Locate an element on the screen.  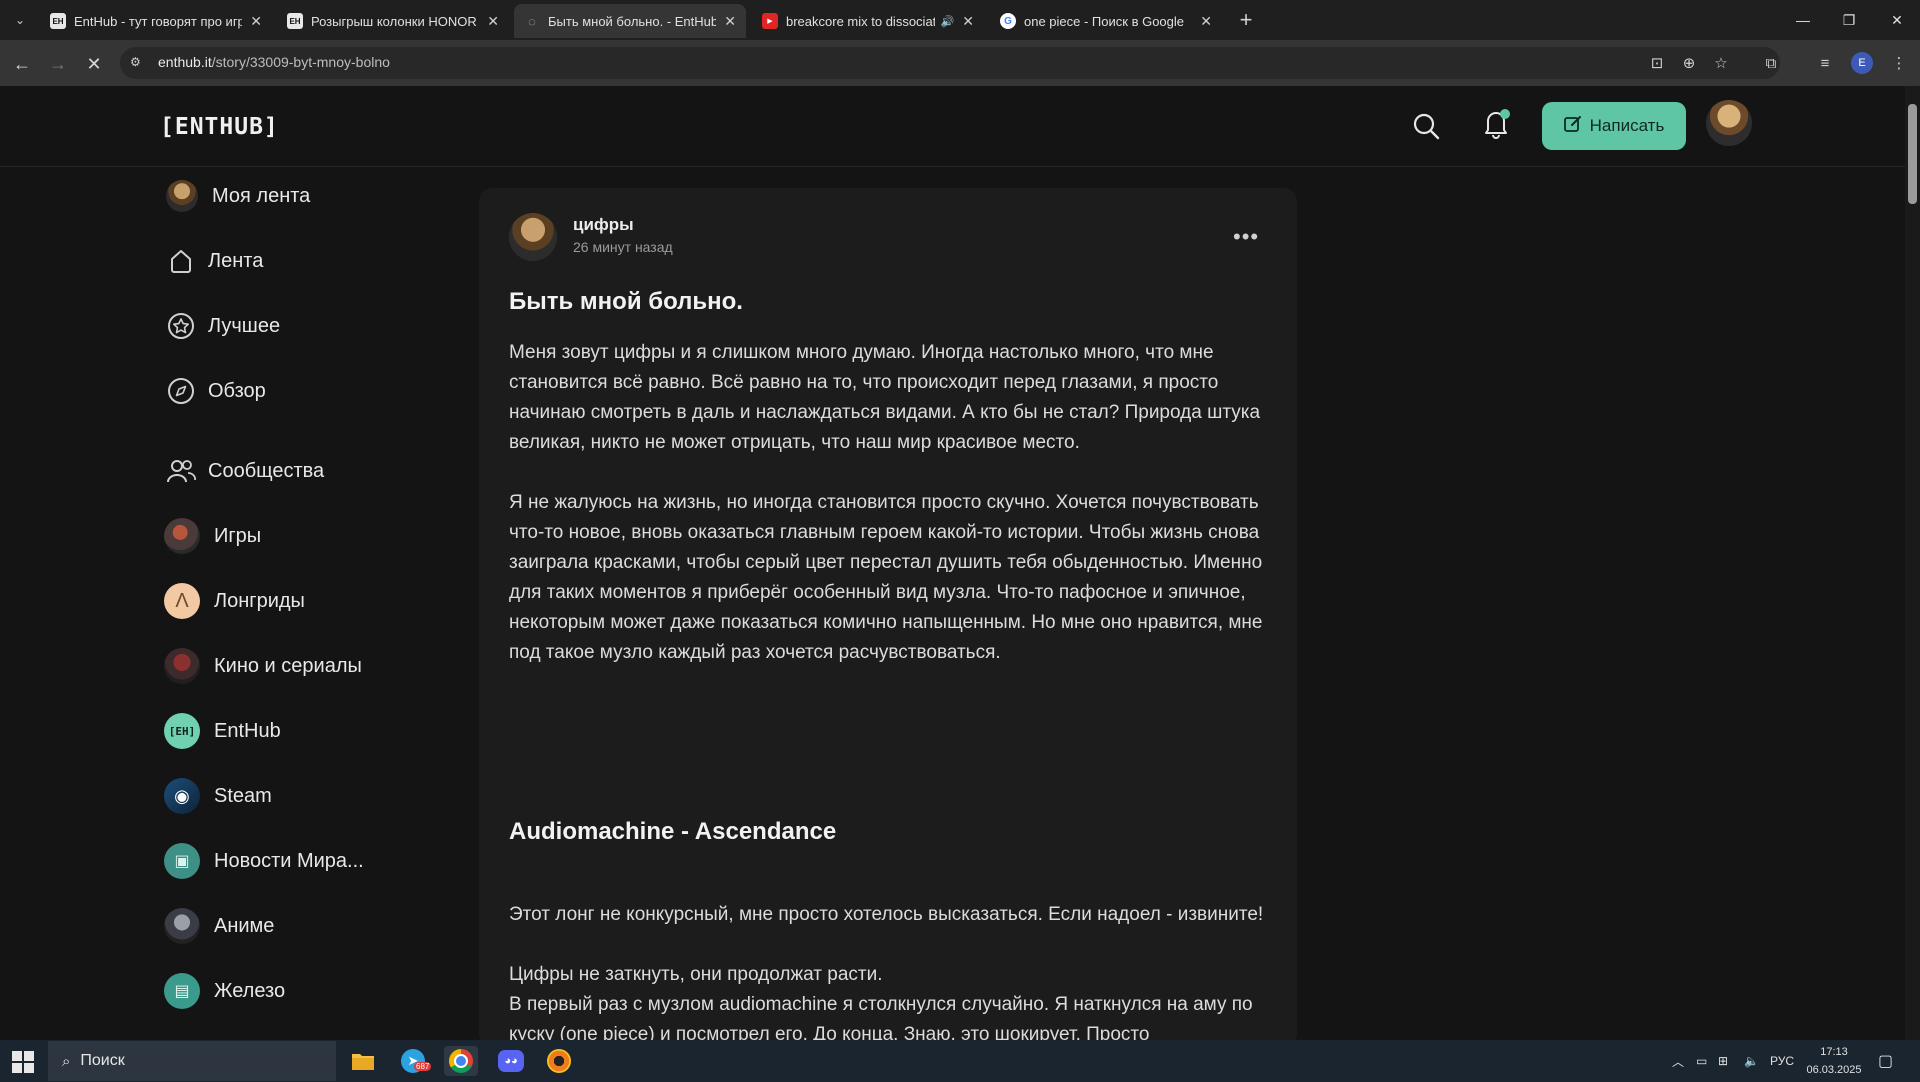
profile-avatar: E is located at coordinates (1862, 63).